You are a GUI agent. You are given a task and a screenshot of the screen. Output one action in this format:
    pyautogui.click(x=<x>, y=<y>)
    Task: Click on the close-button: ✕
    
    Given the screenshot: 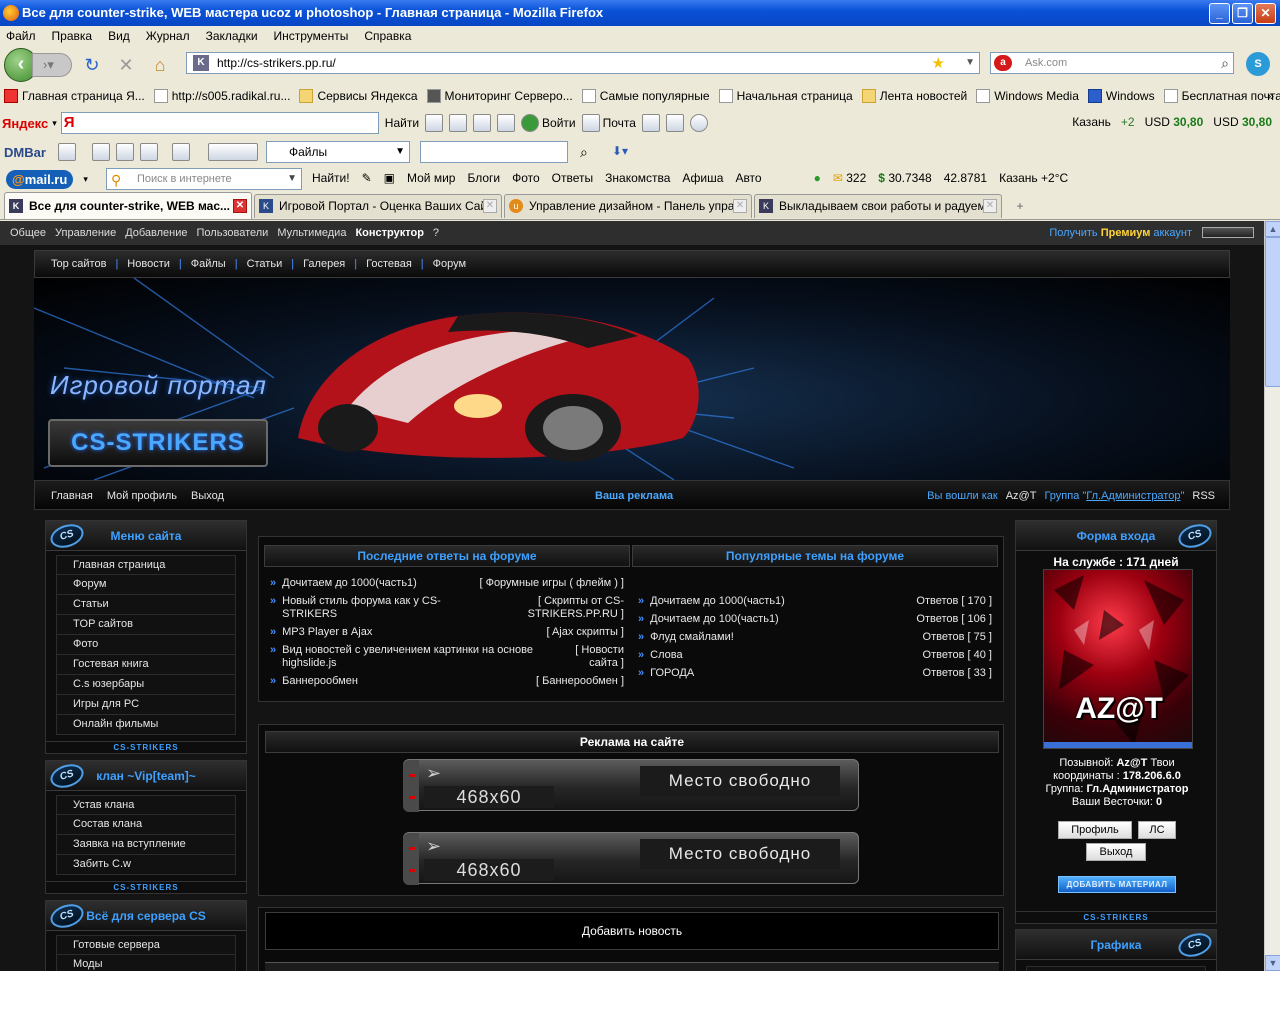 What is the action you would take?
    pyautogui.click(x=1265, y=13)
    